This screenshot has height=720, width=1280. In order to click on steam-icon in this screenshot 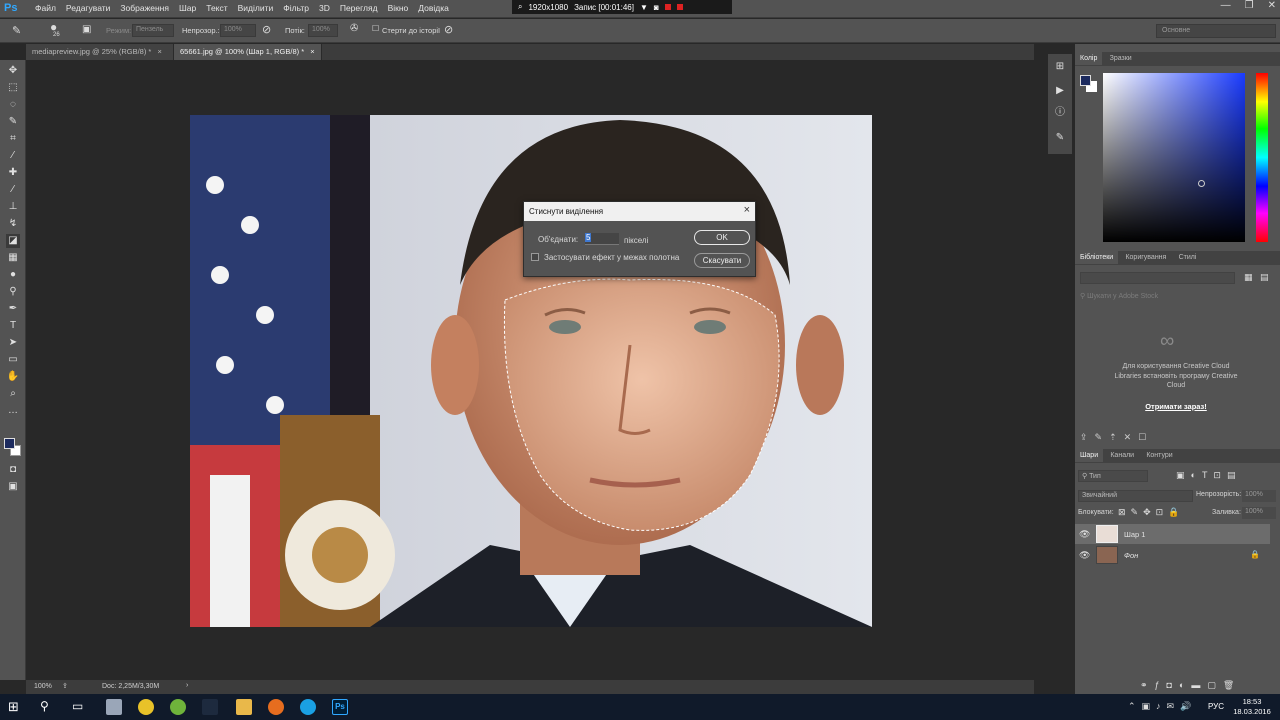, I will do `click(210, 707)`.